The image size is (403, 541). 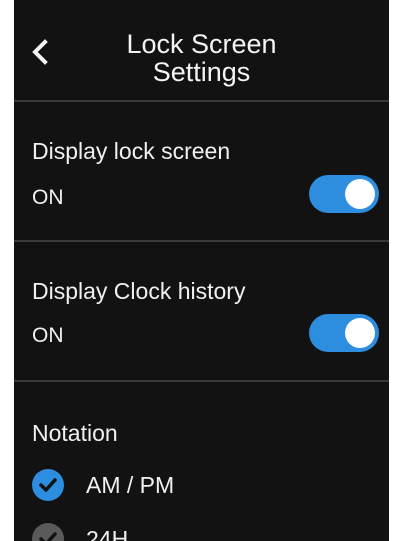 What do you see at coordinates (80, 531) in the screenshot?
I see `notation-option-24h: 24H` at bounding box center [80, 531].